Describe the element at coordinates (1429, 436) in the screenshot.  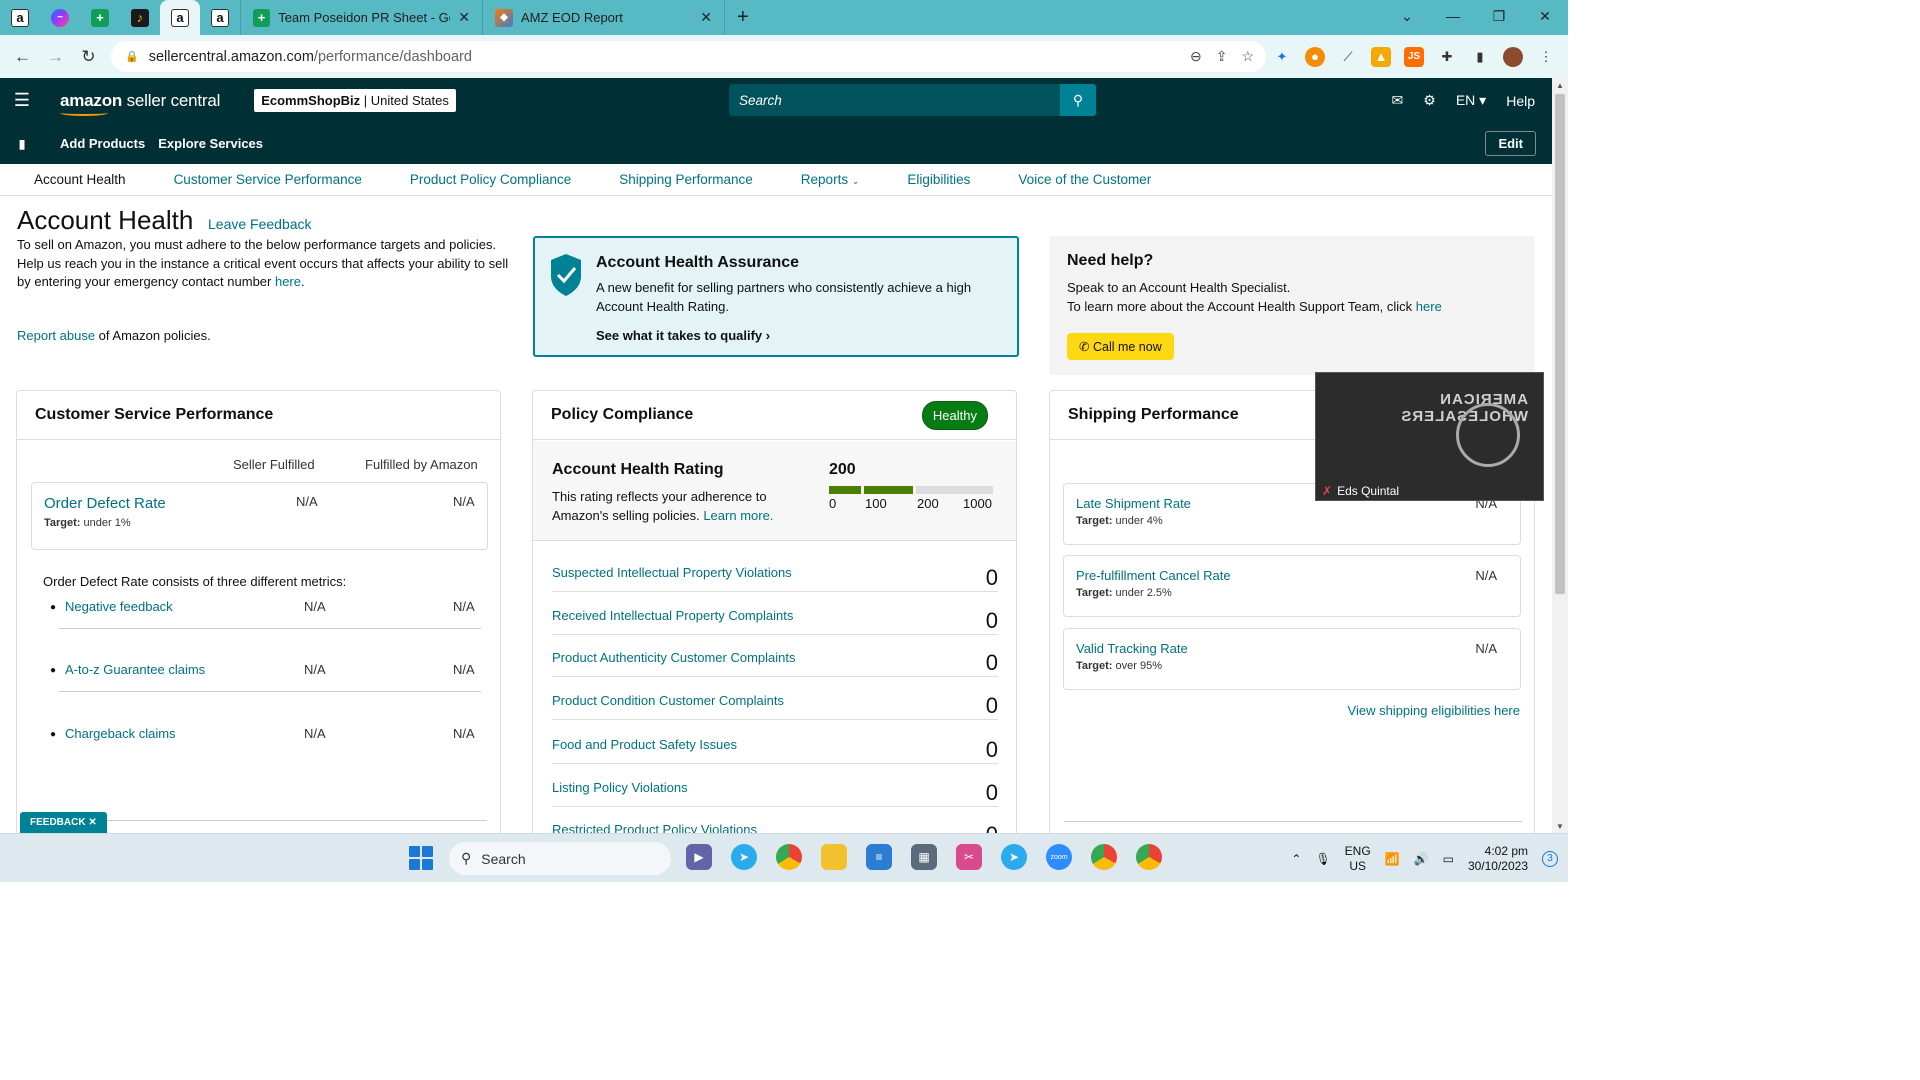
I see `video-call-overlay: AMERICAN WHOLESALERS ✗ Eds Quintal` at that location.